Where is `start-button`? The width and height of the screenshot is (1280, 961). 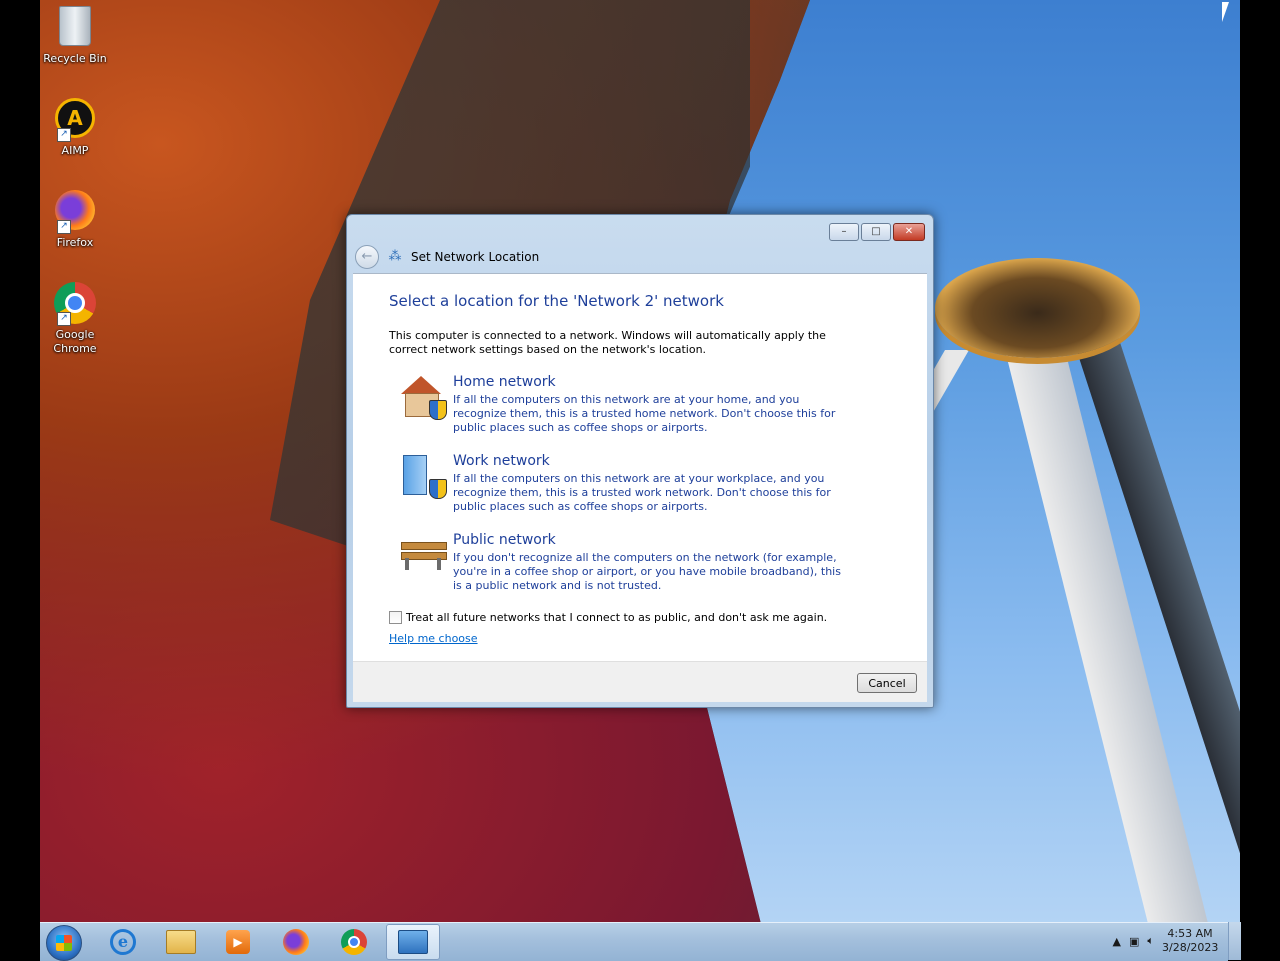
start-button is located at coordinates (64, 943).